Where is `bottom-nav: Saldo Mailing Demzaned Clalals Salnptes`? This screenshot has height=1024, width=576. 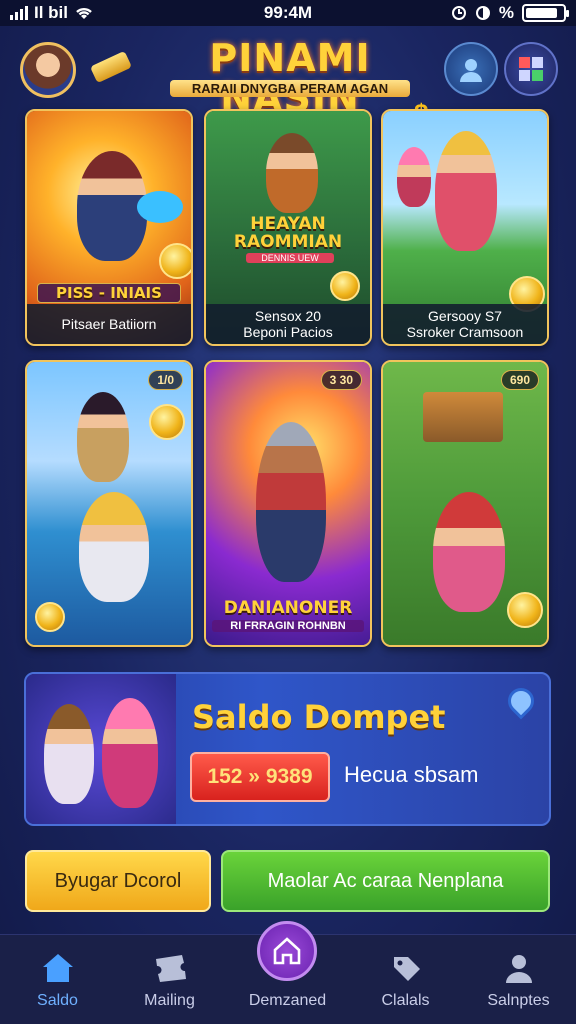 bottom-nav: Saldo Mailing Demzaned Clalals Salnptes is located at coordinates (288, 972).